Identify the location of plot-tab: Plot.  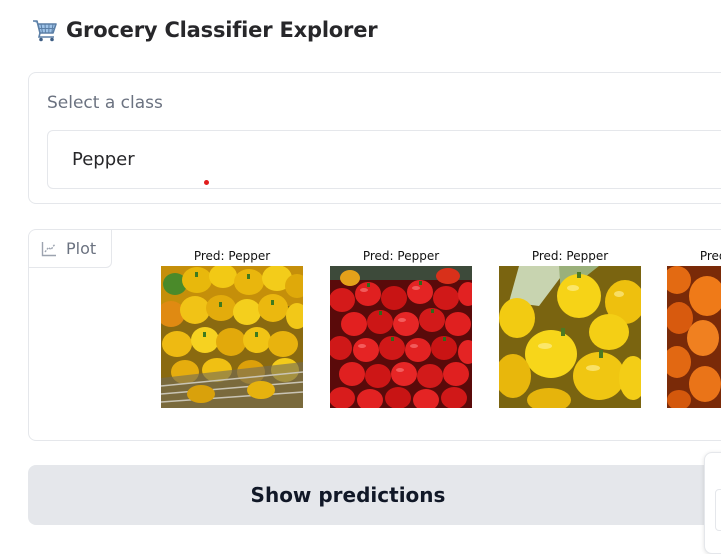
(70, 248).